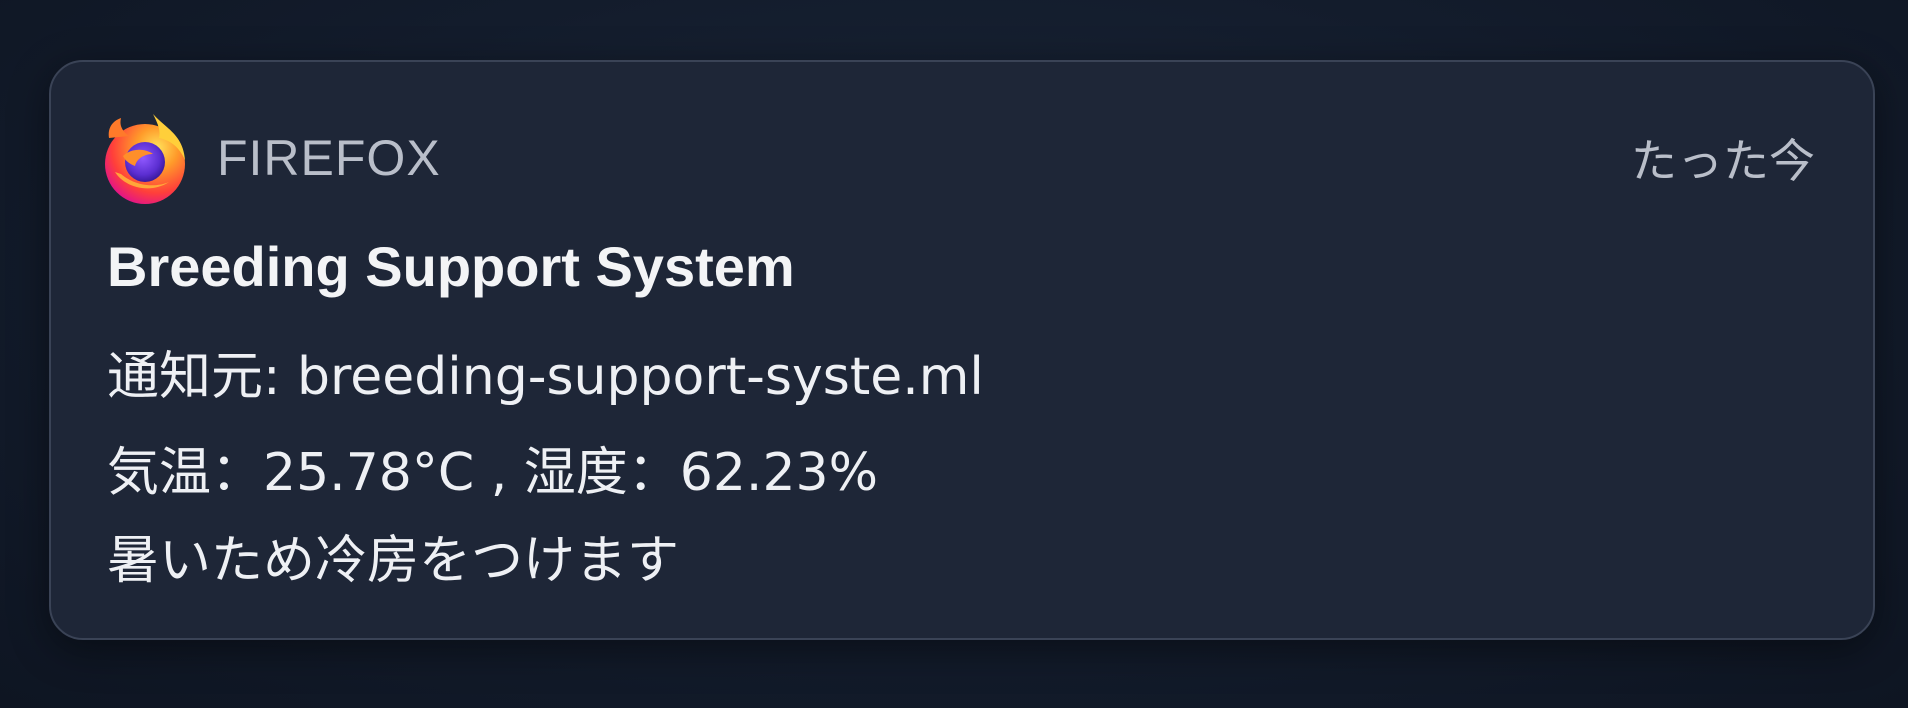  What do you see at coordinates (493, 473) in the screenshot?
I see `sensor-reading: 気温：25.78°C , 湿度：62.23%` at bounding box center [493, 473].